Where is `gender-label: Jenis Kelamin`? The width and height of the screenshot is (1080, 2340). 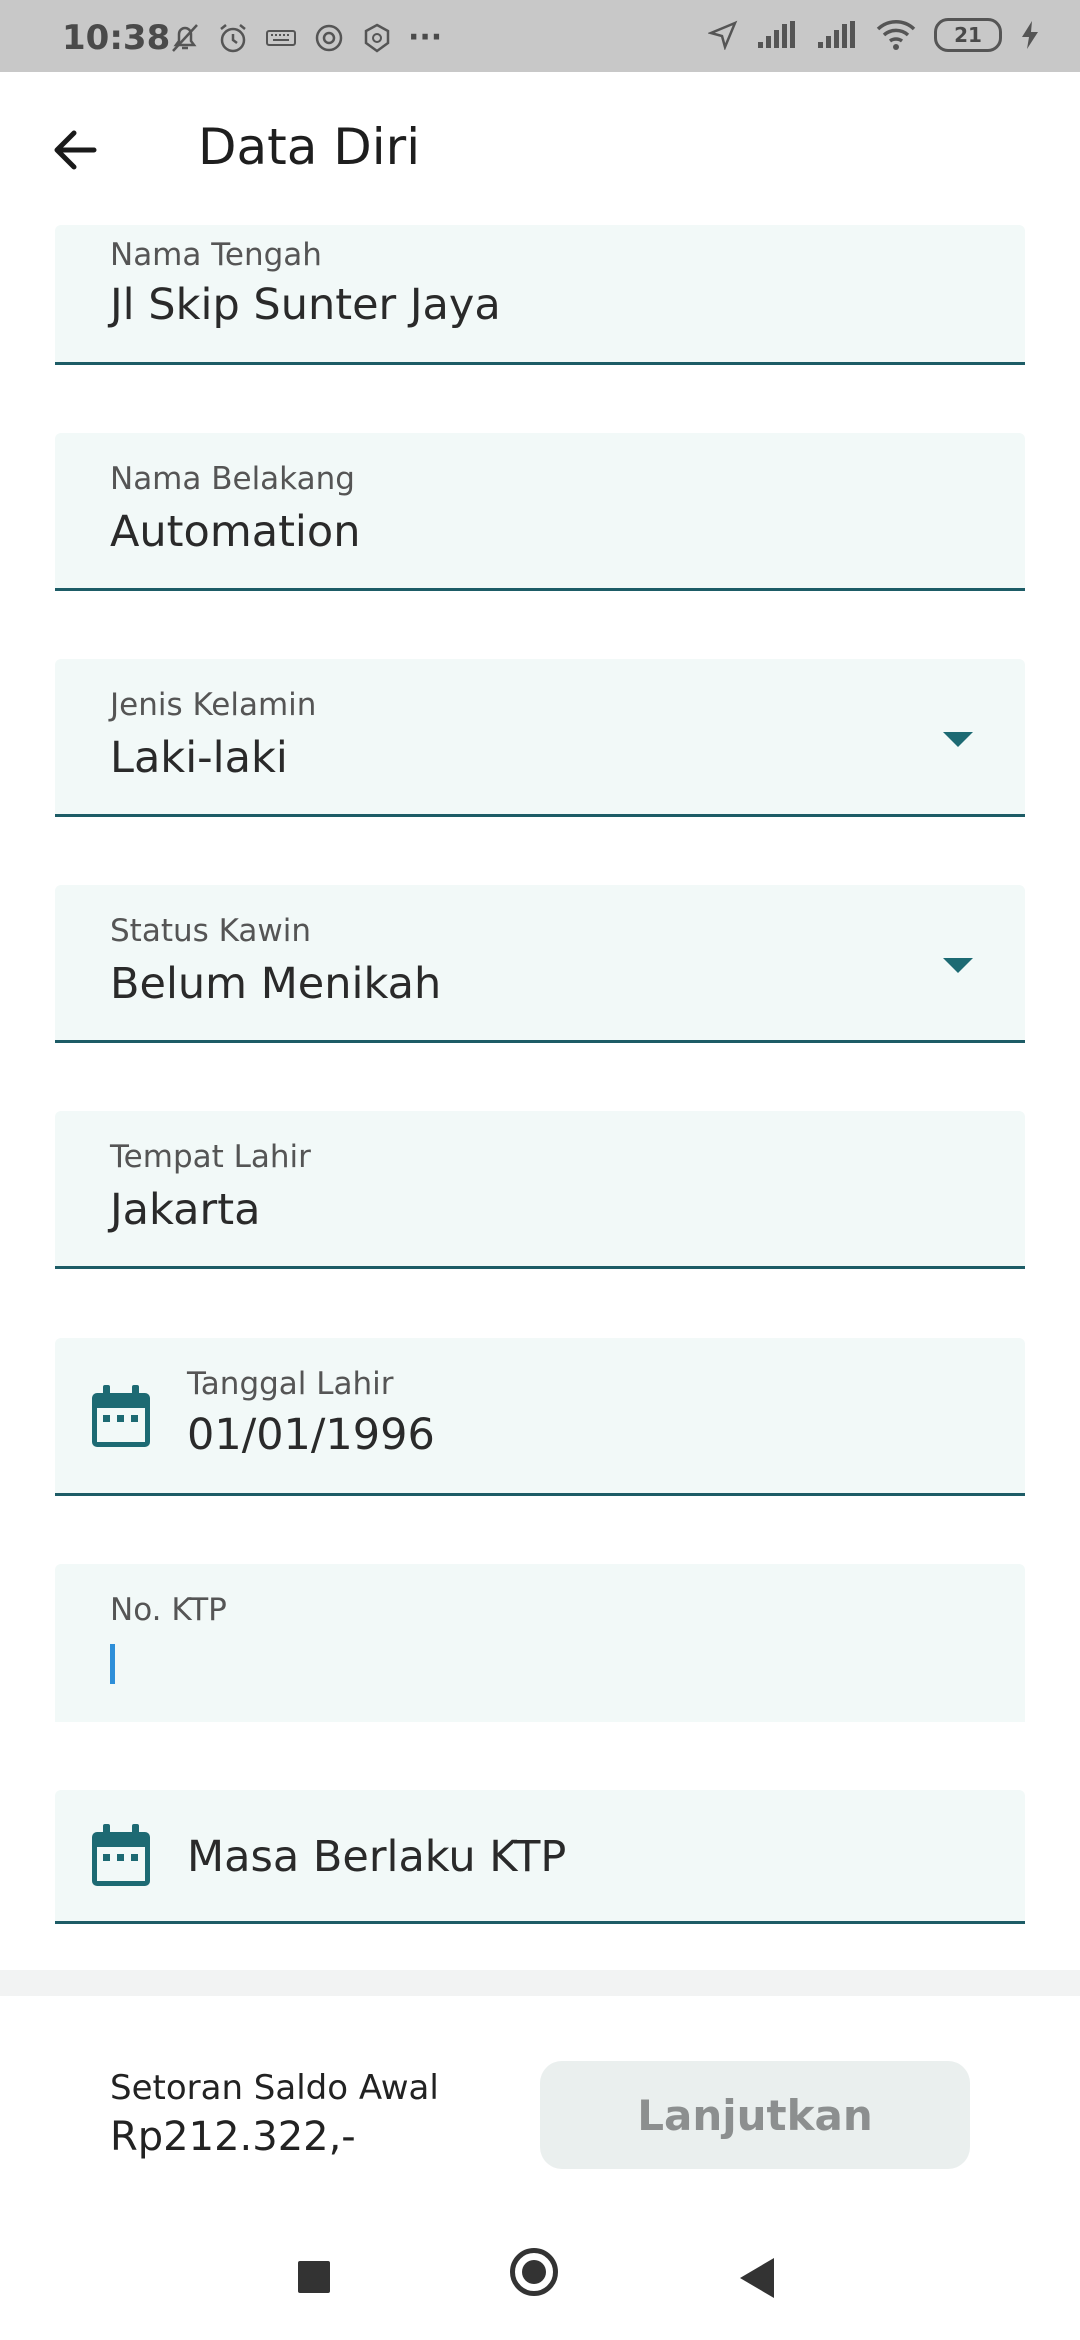 gender-label: Jenis Kelamin is located at coordinates (213, 705).